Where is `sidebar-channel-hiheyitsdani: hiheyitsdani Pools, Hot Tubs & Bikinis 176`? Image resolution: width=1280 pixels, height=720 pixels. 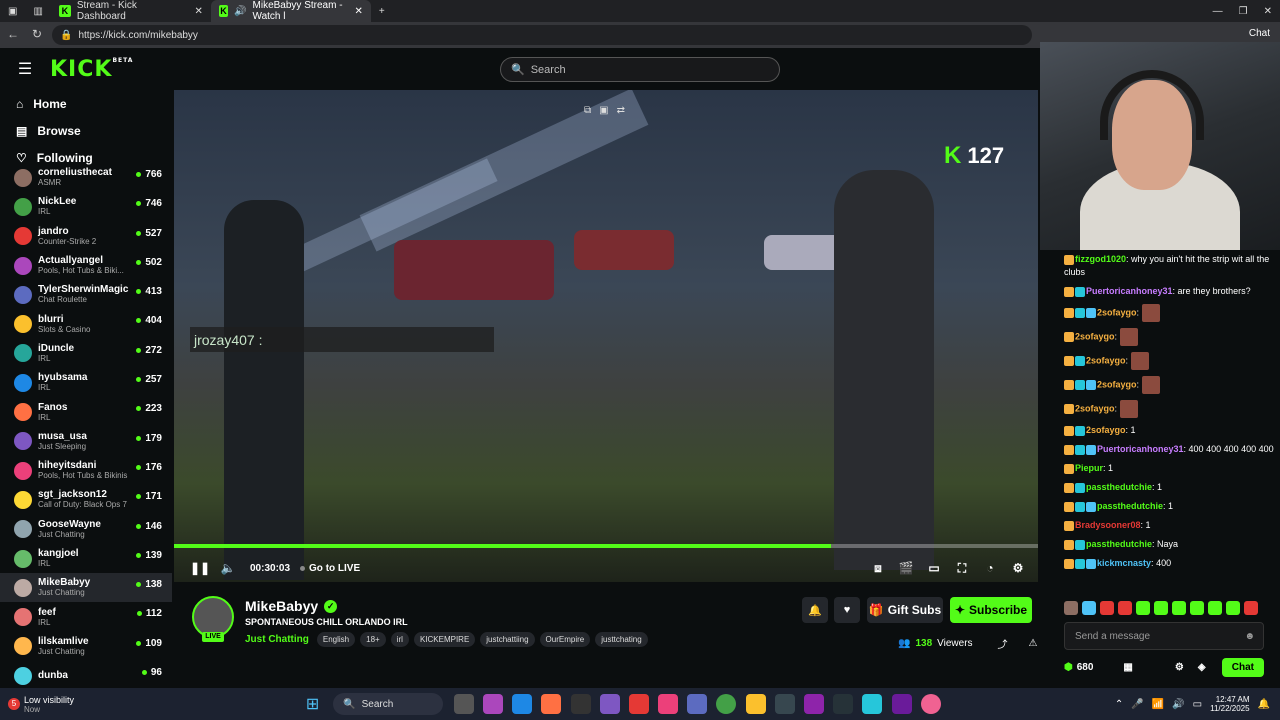 sidebar-channel-hiheyitsdani: hiheyitsdani Pools, Hot Tubs & Bikinis 176 is located at coordinates (86, 470).